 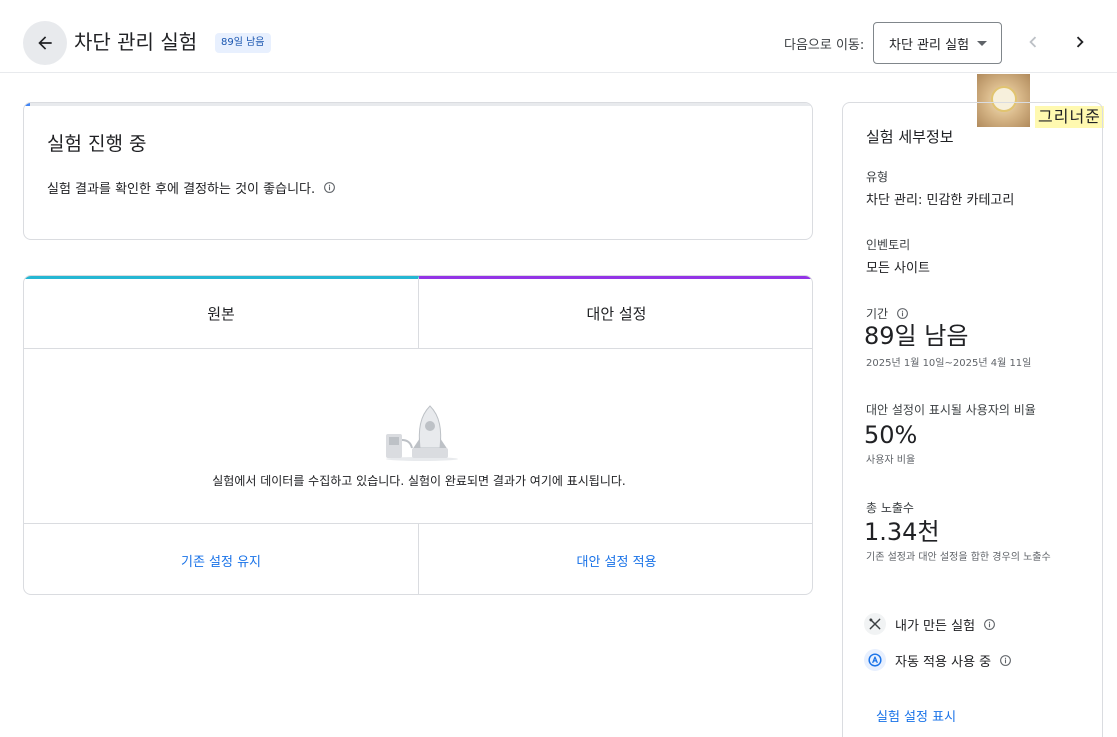 What do you see at coordinates (615, 559) in the screenshot?
I see `apply-alternative-button: 대안 설정 적용` at bounding box center [615, 559].